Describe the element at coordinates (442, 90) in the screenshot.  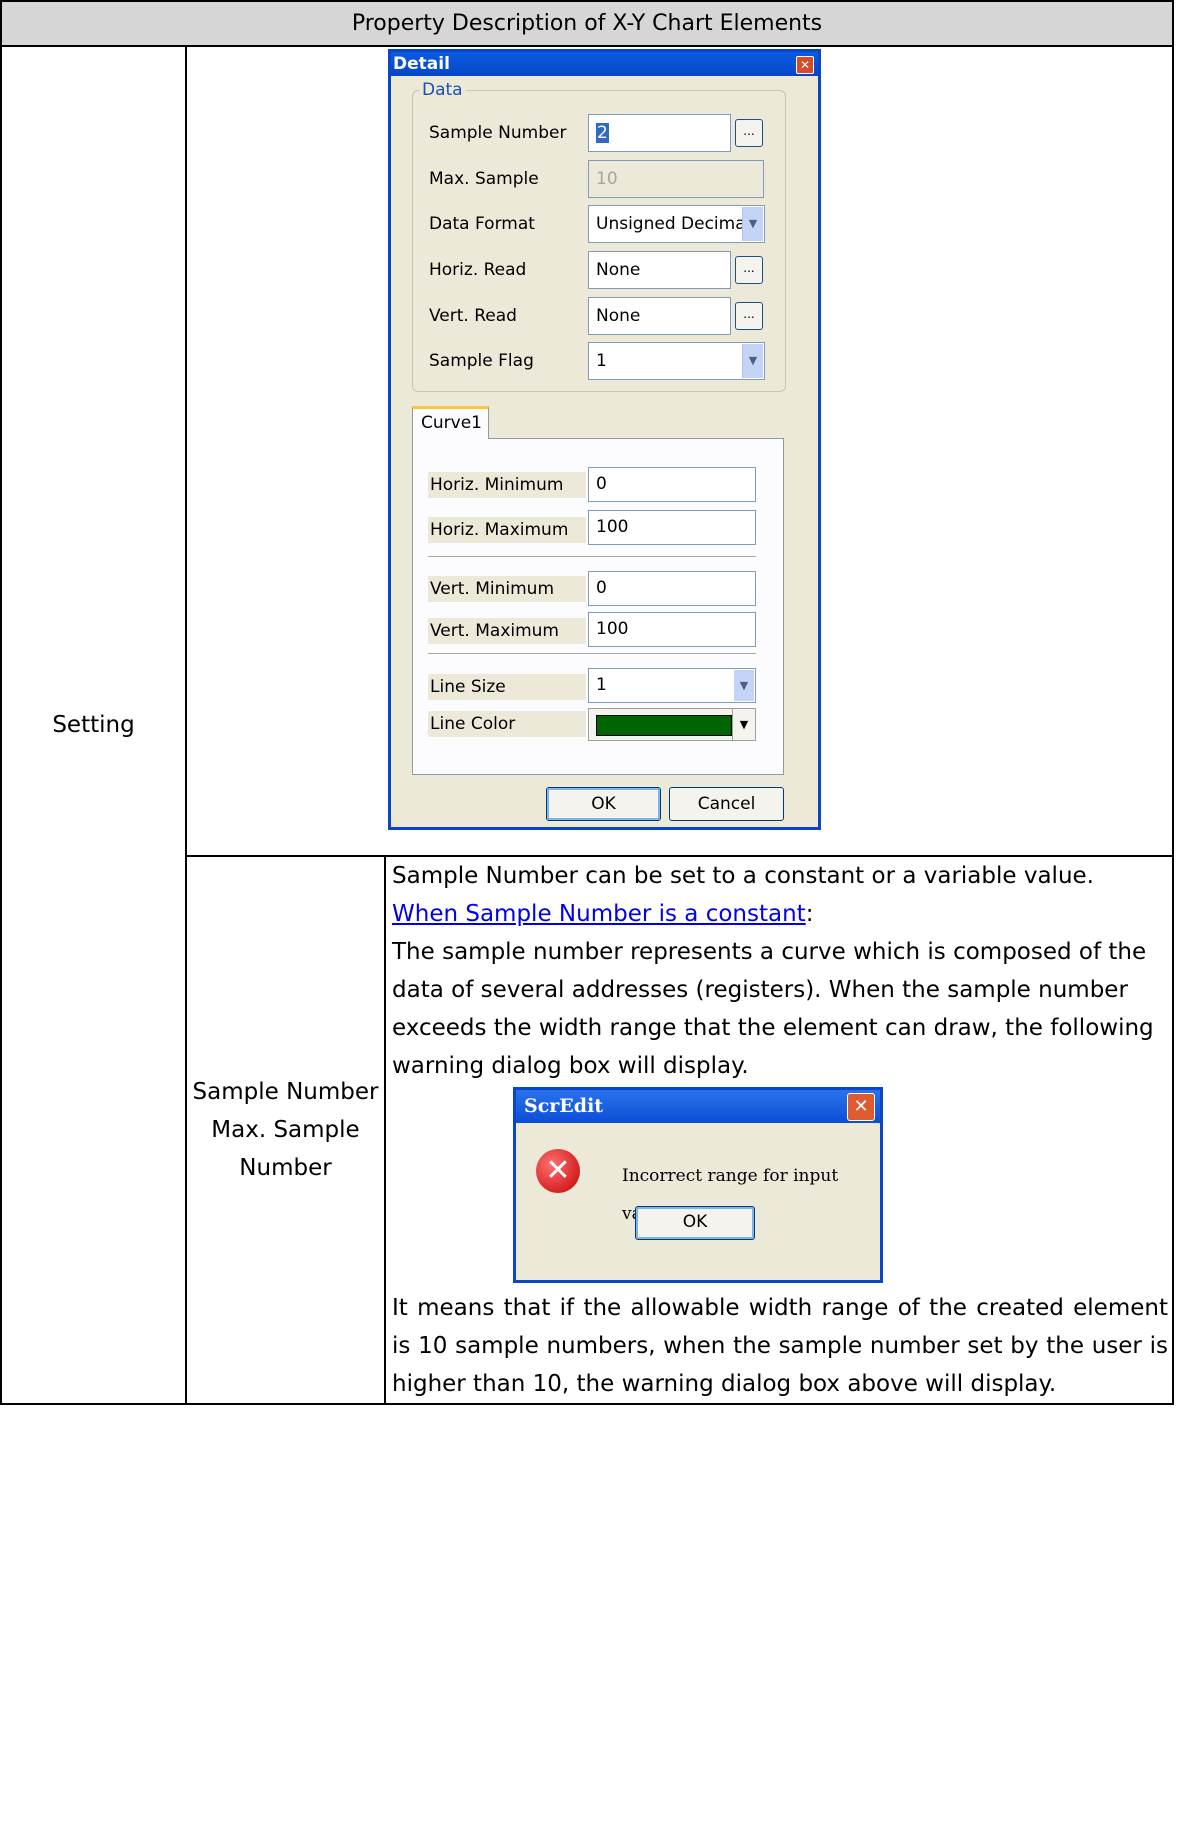
I see `data-group-title: Data` at that location.